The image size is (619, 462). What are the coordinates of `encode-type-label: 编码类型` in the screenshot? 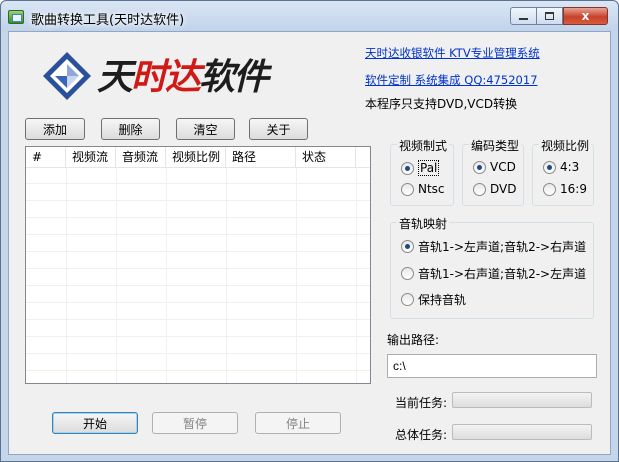 It's located at (495, 145).